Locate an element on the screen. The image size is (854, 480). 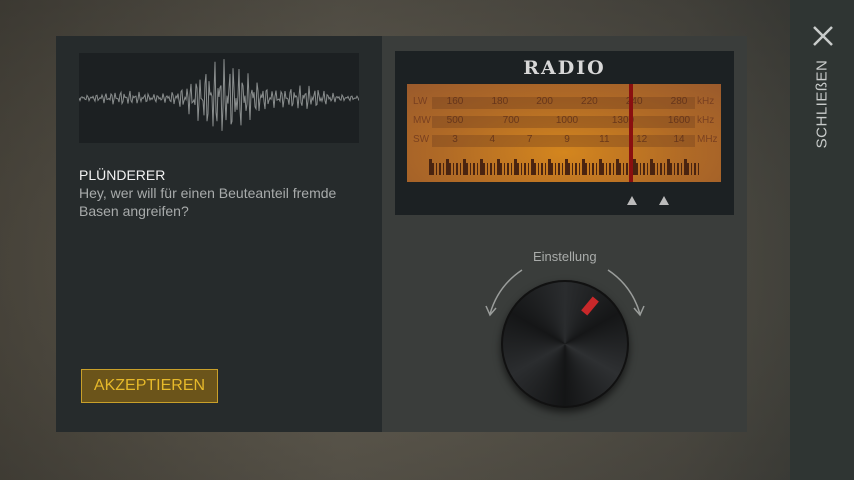
frequency-label: 200 is located at coordinates (544, 101).